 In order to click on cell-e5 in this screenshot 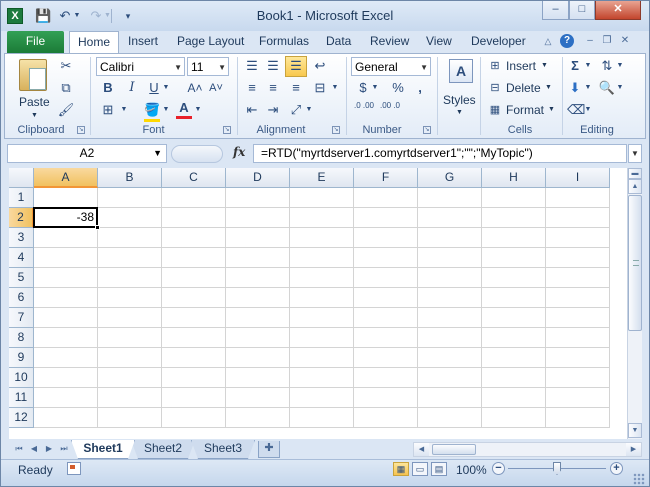, I will do `click(322, 278)`.